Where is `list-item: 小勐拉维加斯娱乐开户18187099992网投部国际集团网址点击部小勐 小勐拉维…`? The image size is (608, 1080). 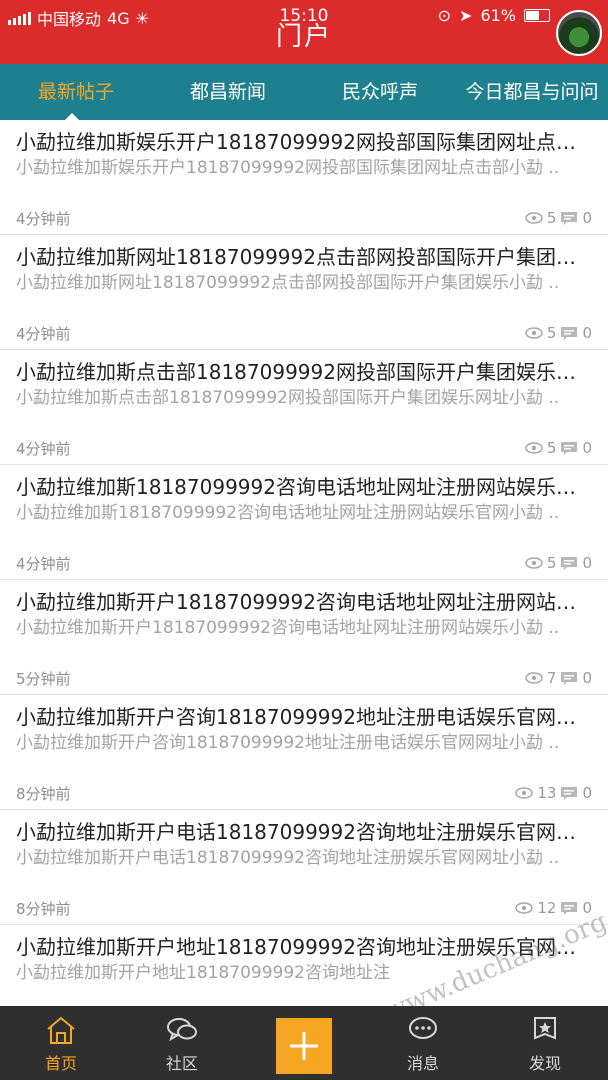 list-item: 小勐拉维加斯娱乐开户18187099992网投部国际集团网址点击部小勐 小勐拉维… is located at coordinates (304, 177).